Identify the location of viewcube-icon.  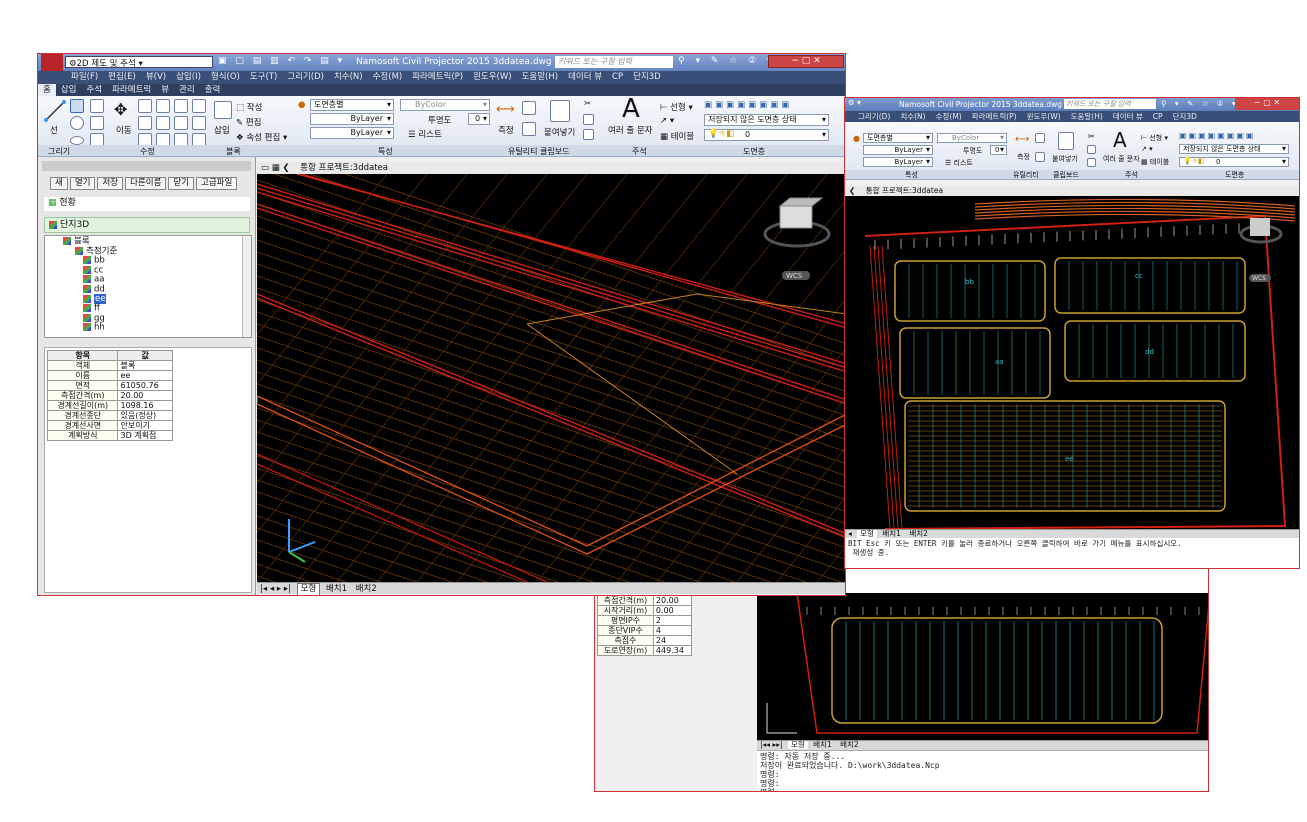
(1261, 231).